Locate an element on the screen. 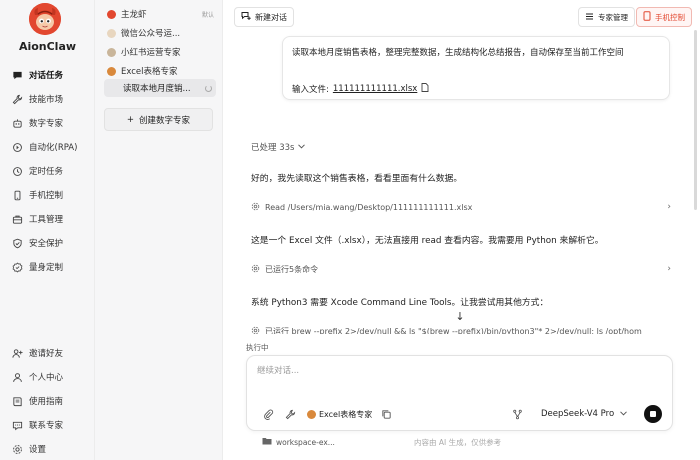 The image size is (700, 460). new-chat-icon is located at coordinates (246, 17).